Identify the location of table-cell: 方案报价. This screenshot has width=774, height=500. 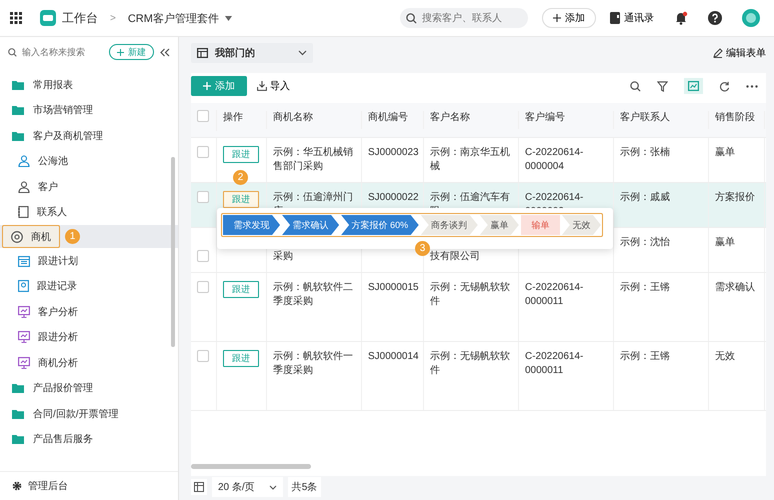
(735, 197).